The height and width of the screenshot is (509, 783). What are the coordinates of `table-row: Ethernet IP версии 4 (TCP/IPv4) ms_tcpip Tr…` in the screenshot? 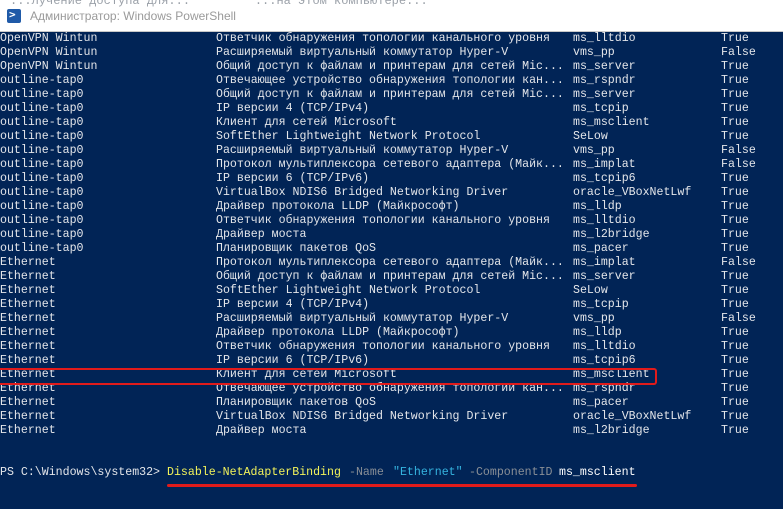 It's located at (391, 305).